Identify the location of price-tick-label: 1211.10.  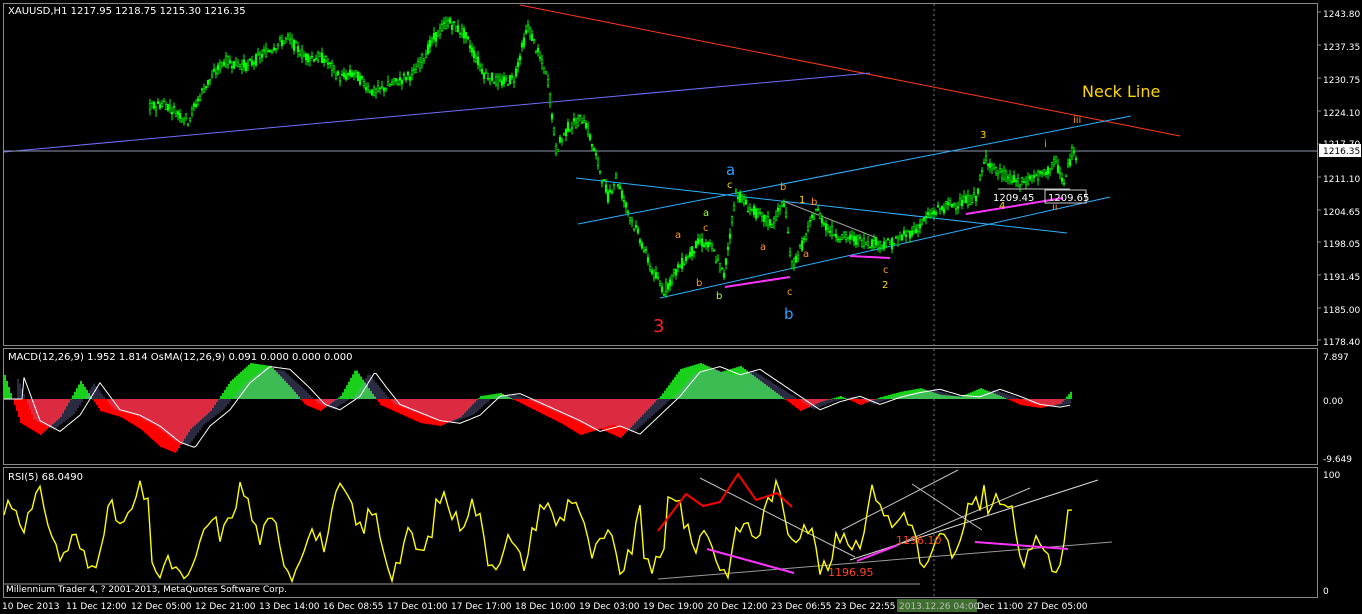
(1341, 180).